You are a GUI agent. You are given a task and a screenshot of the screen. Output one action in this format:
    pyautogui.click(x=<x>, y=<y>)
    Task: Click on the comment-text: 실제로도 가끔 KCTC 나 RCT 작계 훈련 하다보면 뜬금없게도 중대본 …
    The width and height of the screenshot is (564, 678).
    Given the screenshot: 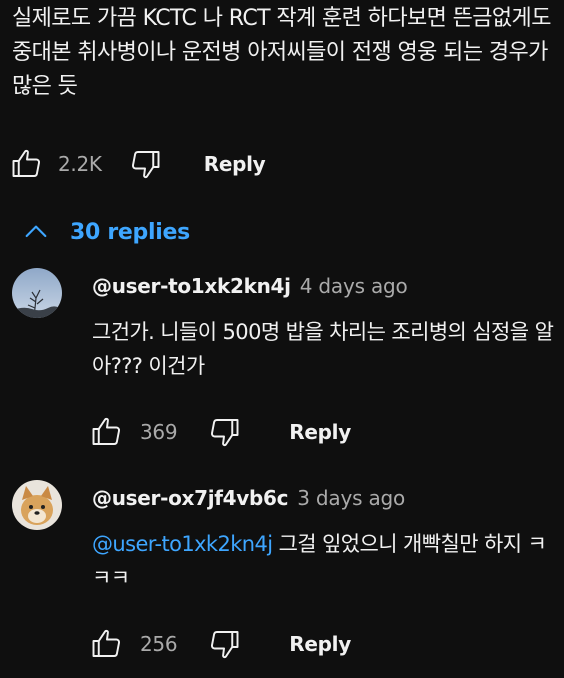 What is the action you would take?
    pyautogui.click(x=281, y=52)
    